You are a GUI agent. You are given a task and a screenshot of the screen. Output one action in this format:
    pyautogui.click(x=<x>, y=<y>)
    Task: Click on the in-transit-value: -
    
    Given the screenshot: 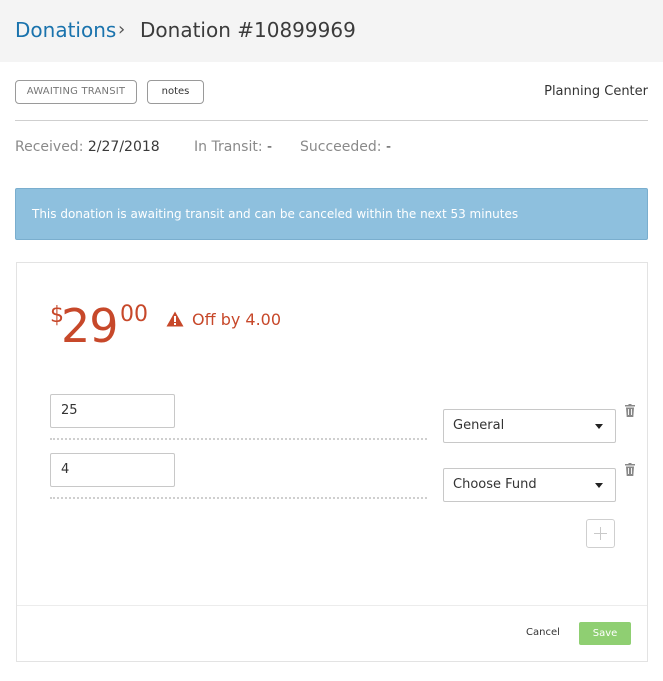 What is the action you would take?
    pyautogui.click(x=270, y=147)
    